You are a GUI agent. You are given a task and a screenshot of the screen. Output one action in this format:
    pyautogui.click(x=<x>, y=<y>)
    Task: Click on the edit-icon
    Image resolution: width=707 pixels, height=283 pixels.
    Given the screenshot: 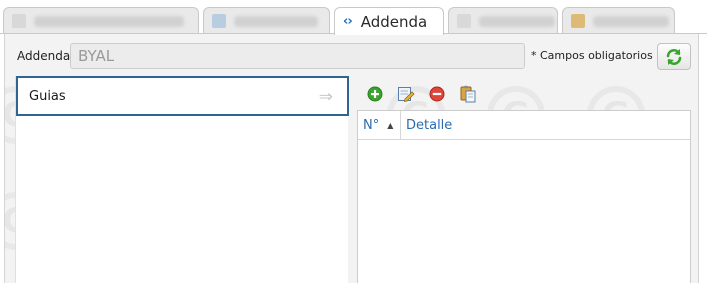 What is the action you would take?
    pyautogui.click(x=406, y=95)
    